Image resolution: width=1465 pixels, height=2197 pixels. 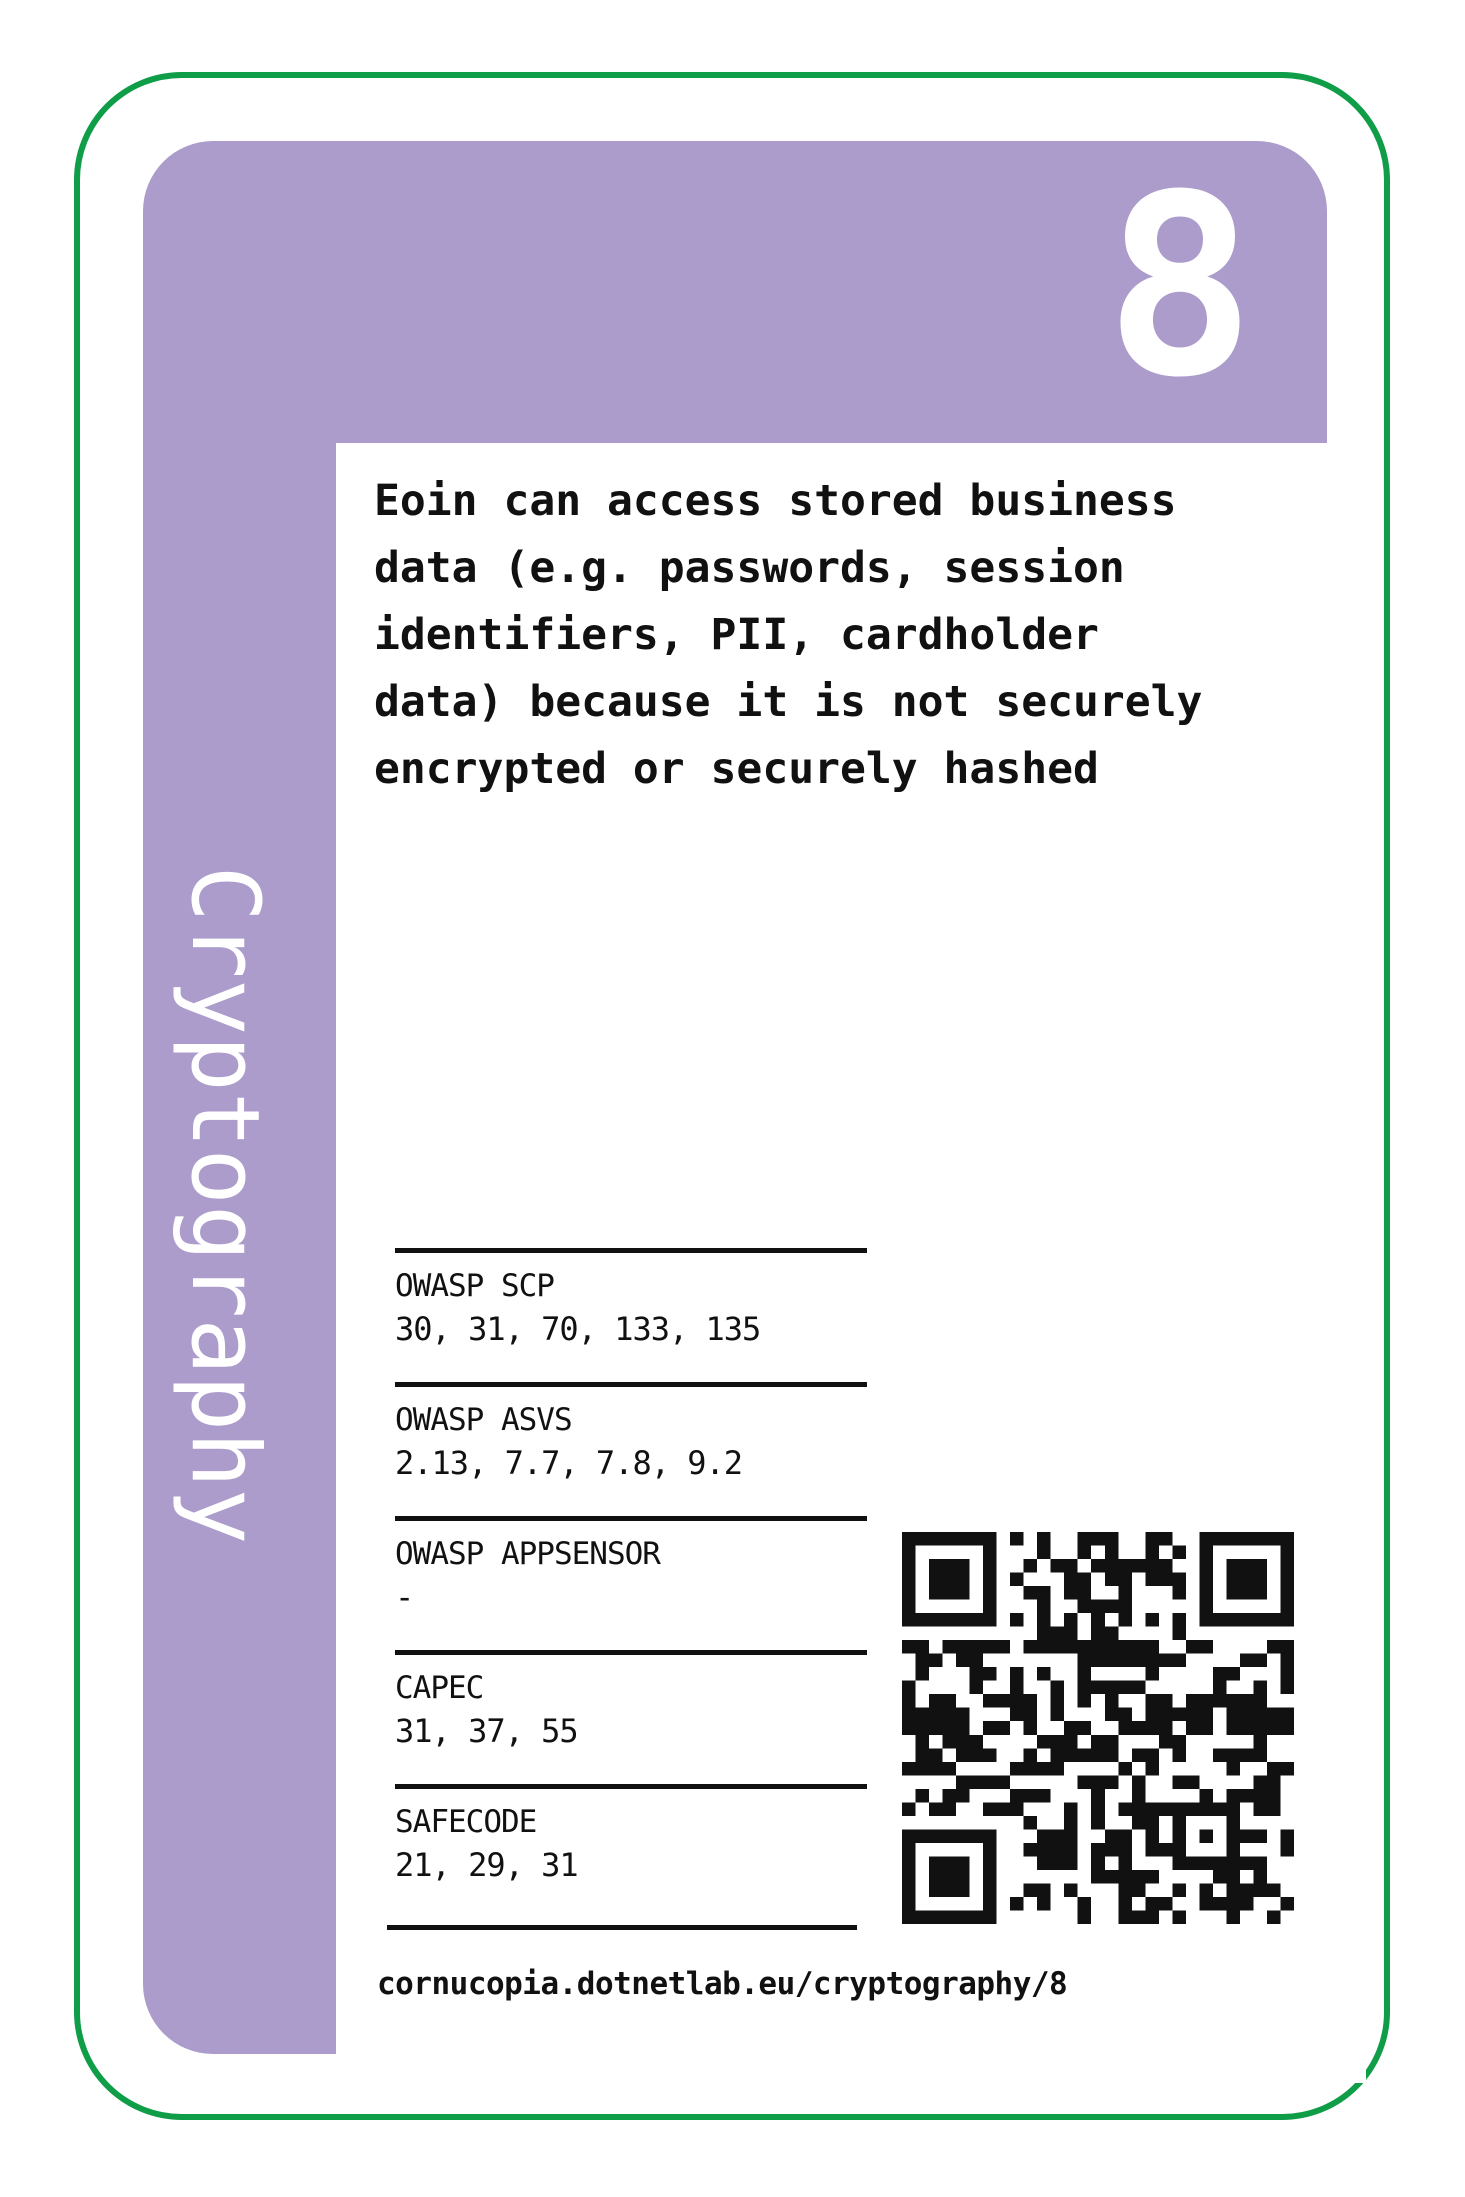 What do you see at coordinates (487, 1865) in the screenshot?
I see `reference-values: 21, 29, 31` at bounding box center [487, 1865].